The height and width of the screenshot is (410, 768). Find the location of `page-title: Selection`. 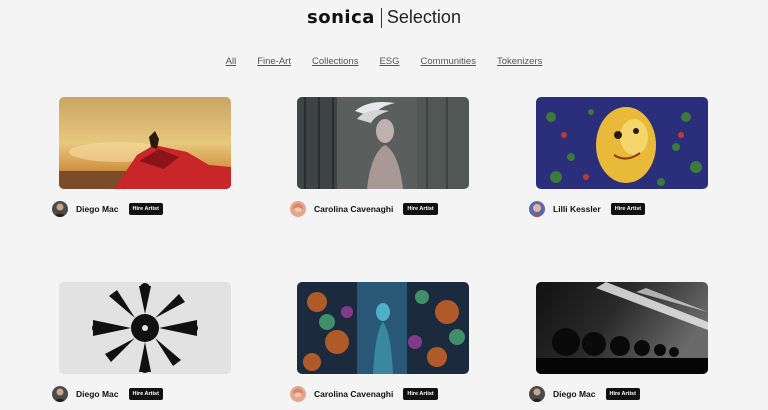

page-title: Selection is located at coordinates (423, 17).